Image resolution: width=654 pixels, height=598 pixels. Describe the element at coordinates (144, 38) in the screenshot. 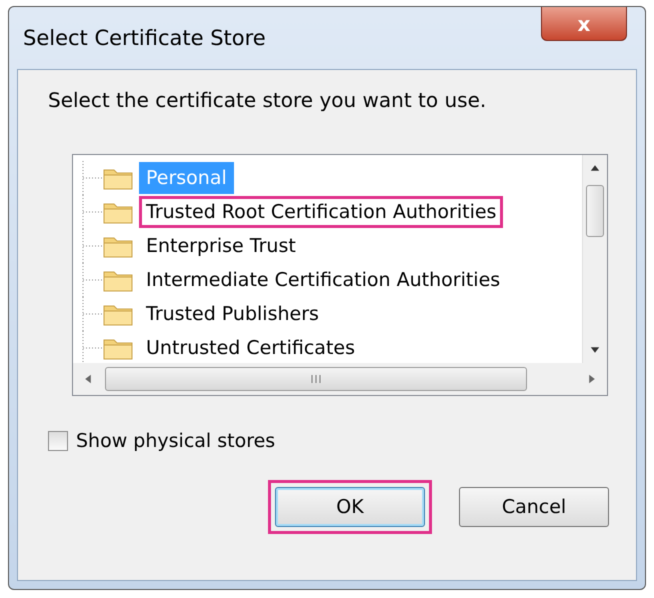

I see `window-title: Select Certificate Store` at that location.